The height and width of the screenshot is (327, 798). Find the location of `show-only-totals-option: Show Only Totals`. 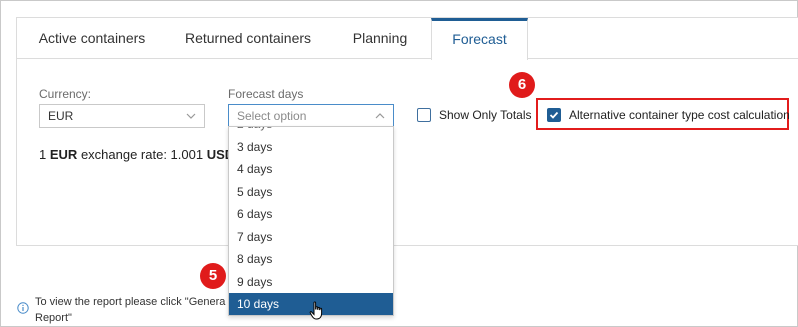

show-only-totals-option: Show Only Totals is located at coordinates (474, 115).